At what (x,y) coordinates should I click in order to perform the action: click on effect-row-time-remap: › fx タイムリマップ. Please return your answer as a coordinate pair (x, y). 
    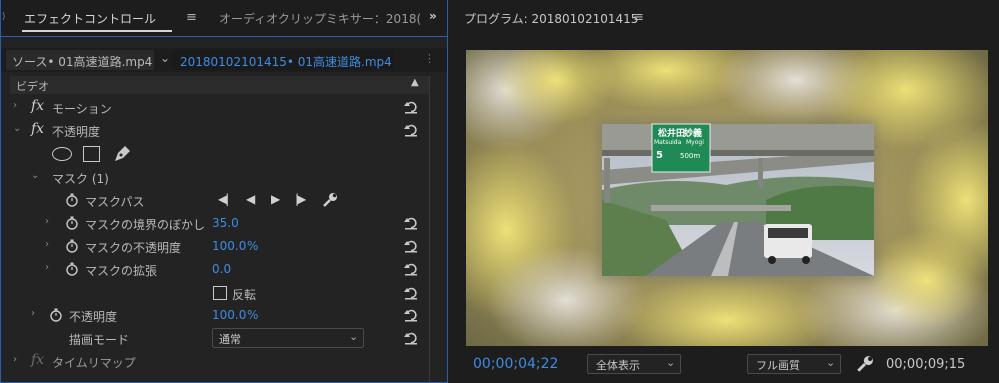
    Looking at the image, I should click on (224, 361).